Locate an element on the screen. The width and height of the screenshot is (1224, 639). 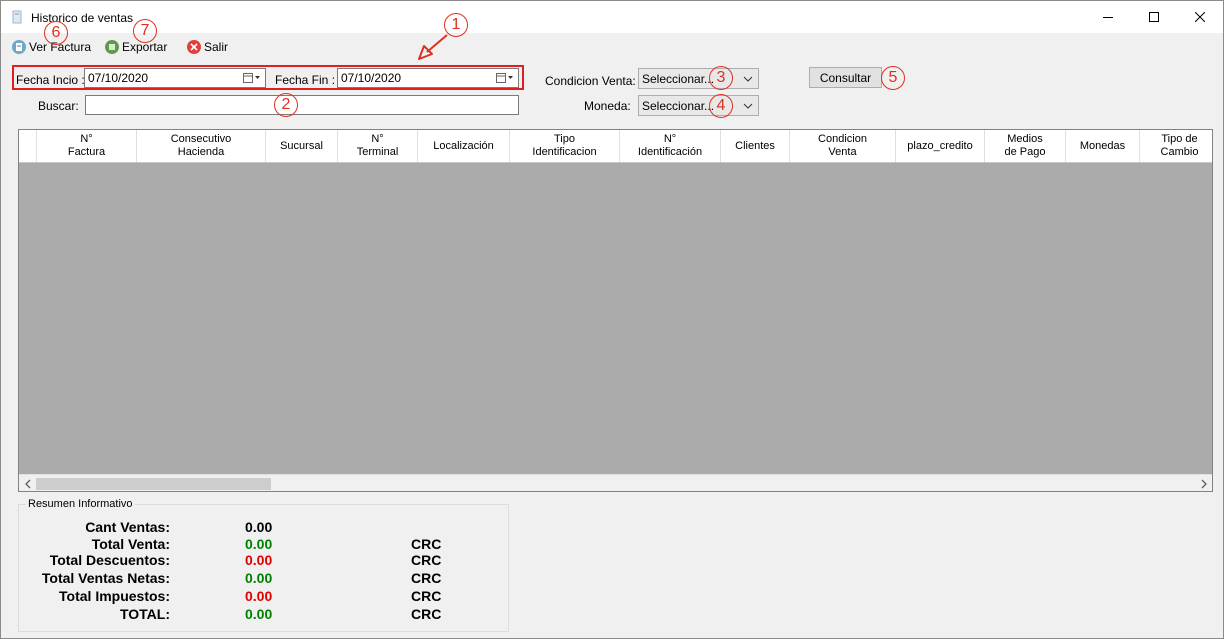
annotation-marker-3: 3 is located at coordinates (721, 78).